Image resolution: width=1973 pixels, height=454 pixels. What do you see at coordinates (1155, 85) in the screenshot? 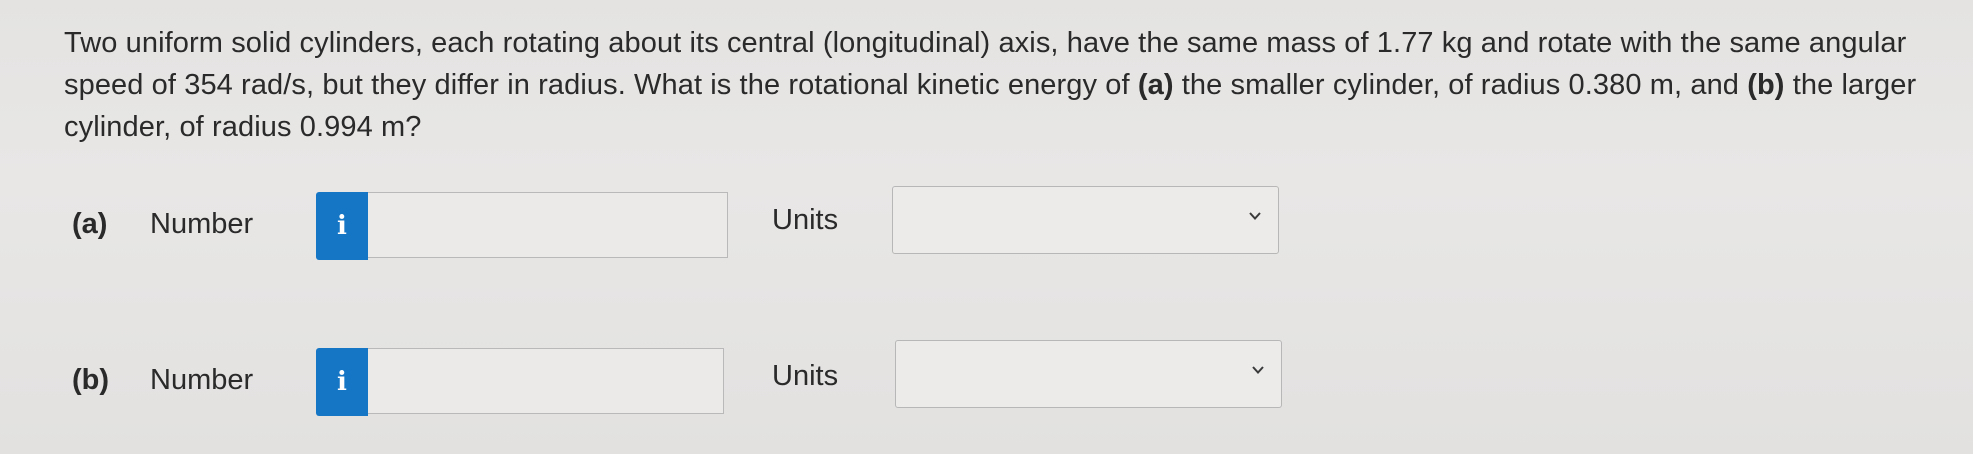
I see `question-part-a-ref: (a)` at bounding box center [1155, 85].